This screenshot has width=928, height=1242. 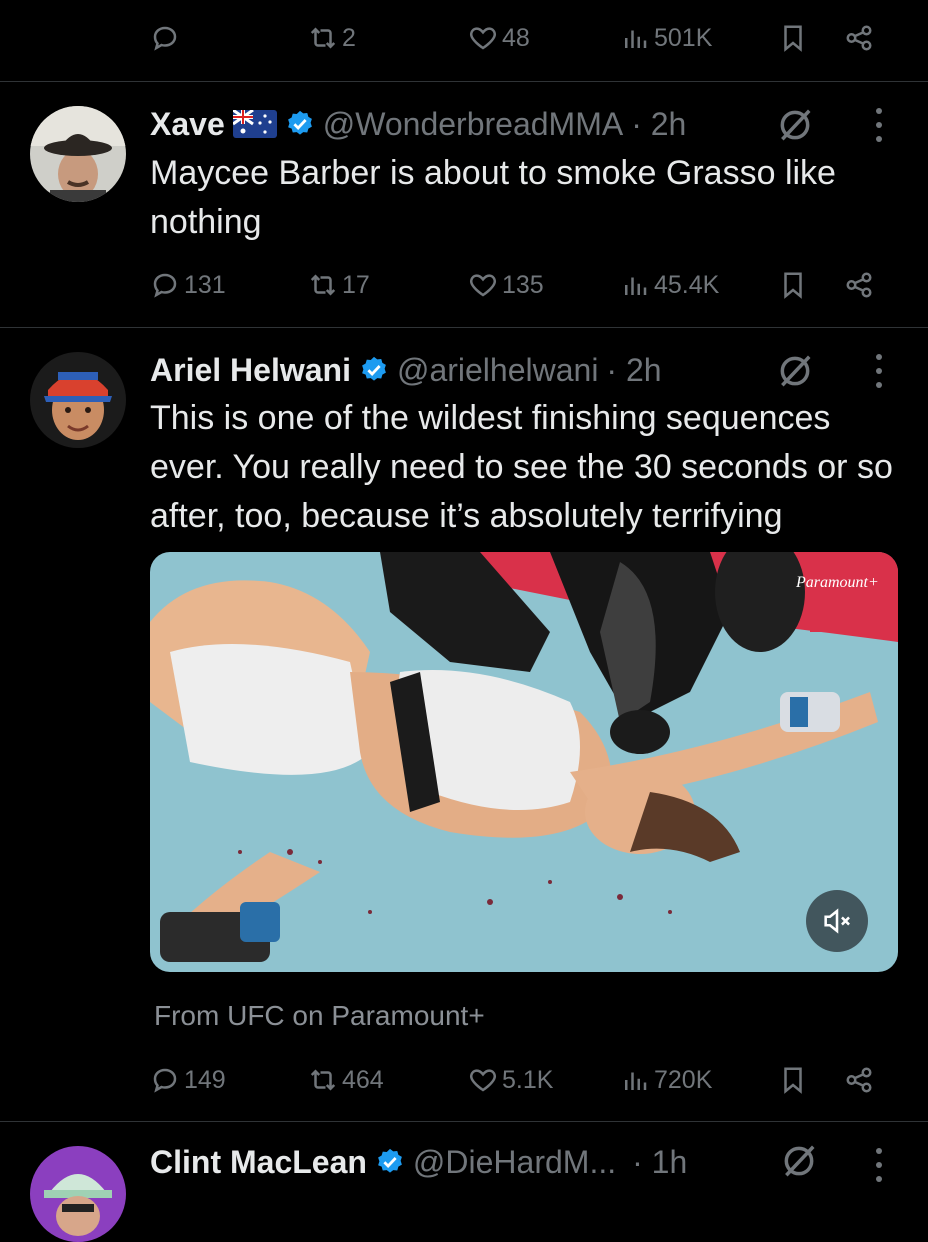 I want to click on retweet-button: 464, so click(x=346, y=1080).